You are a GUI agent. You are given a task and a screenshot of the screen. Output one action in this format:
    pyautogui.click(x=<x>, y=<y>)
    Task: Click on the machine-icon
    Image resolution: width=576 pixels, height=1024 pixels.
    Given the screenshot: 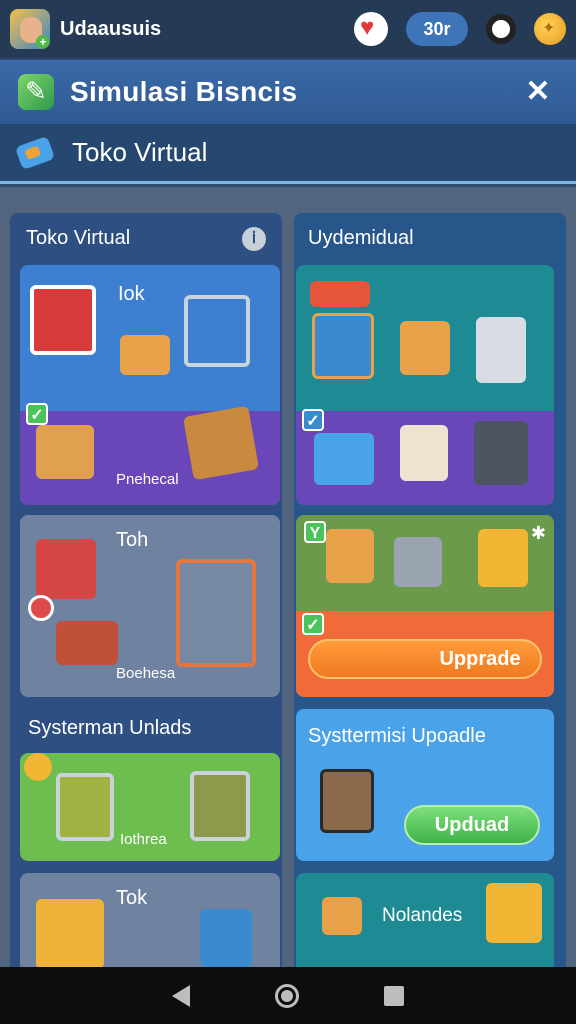 What is the action you would take?
    pyautogui.click(x=501, y=453)
    